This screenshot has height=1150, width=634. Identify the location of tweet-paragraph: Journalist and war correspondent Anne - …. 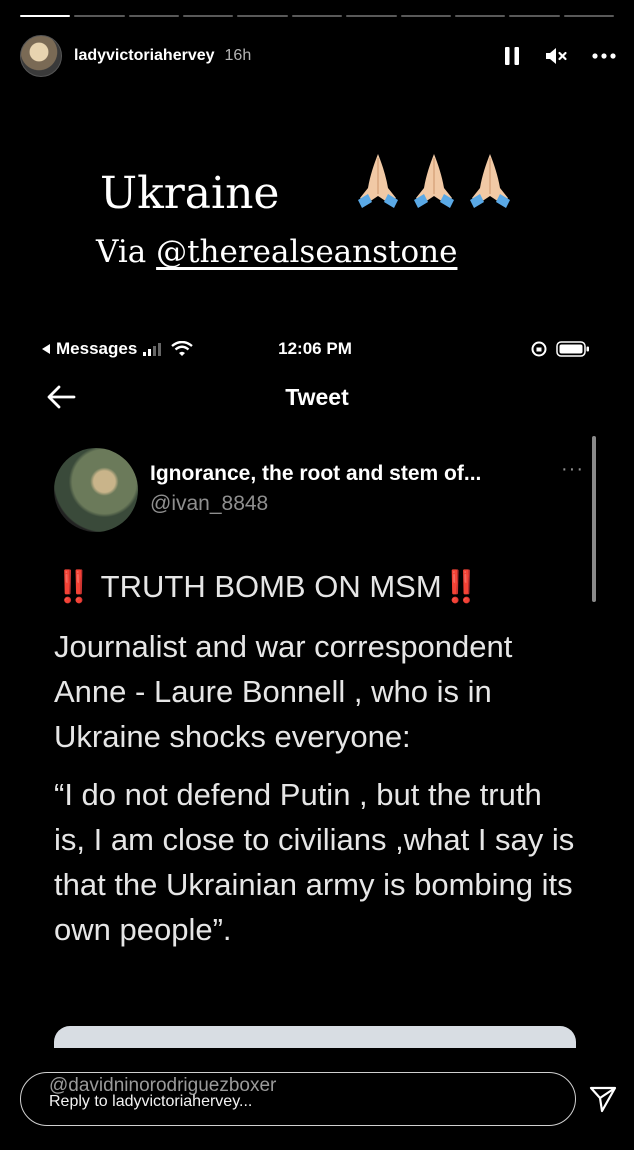
(283, 691).